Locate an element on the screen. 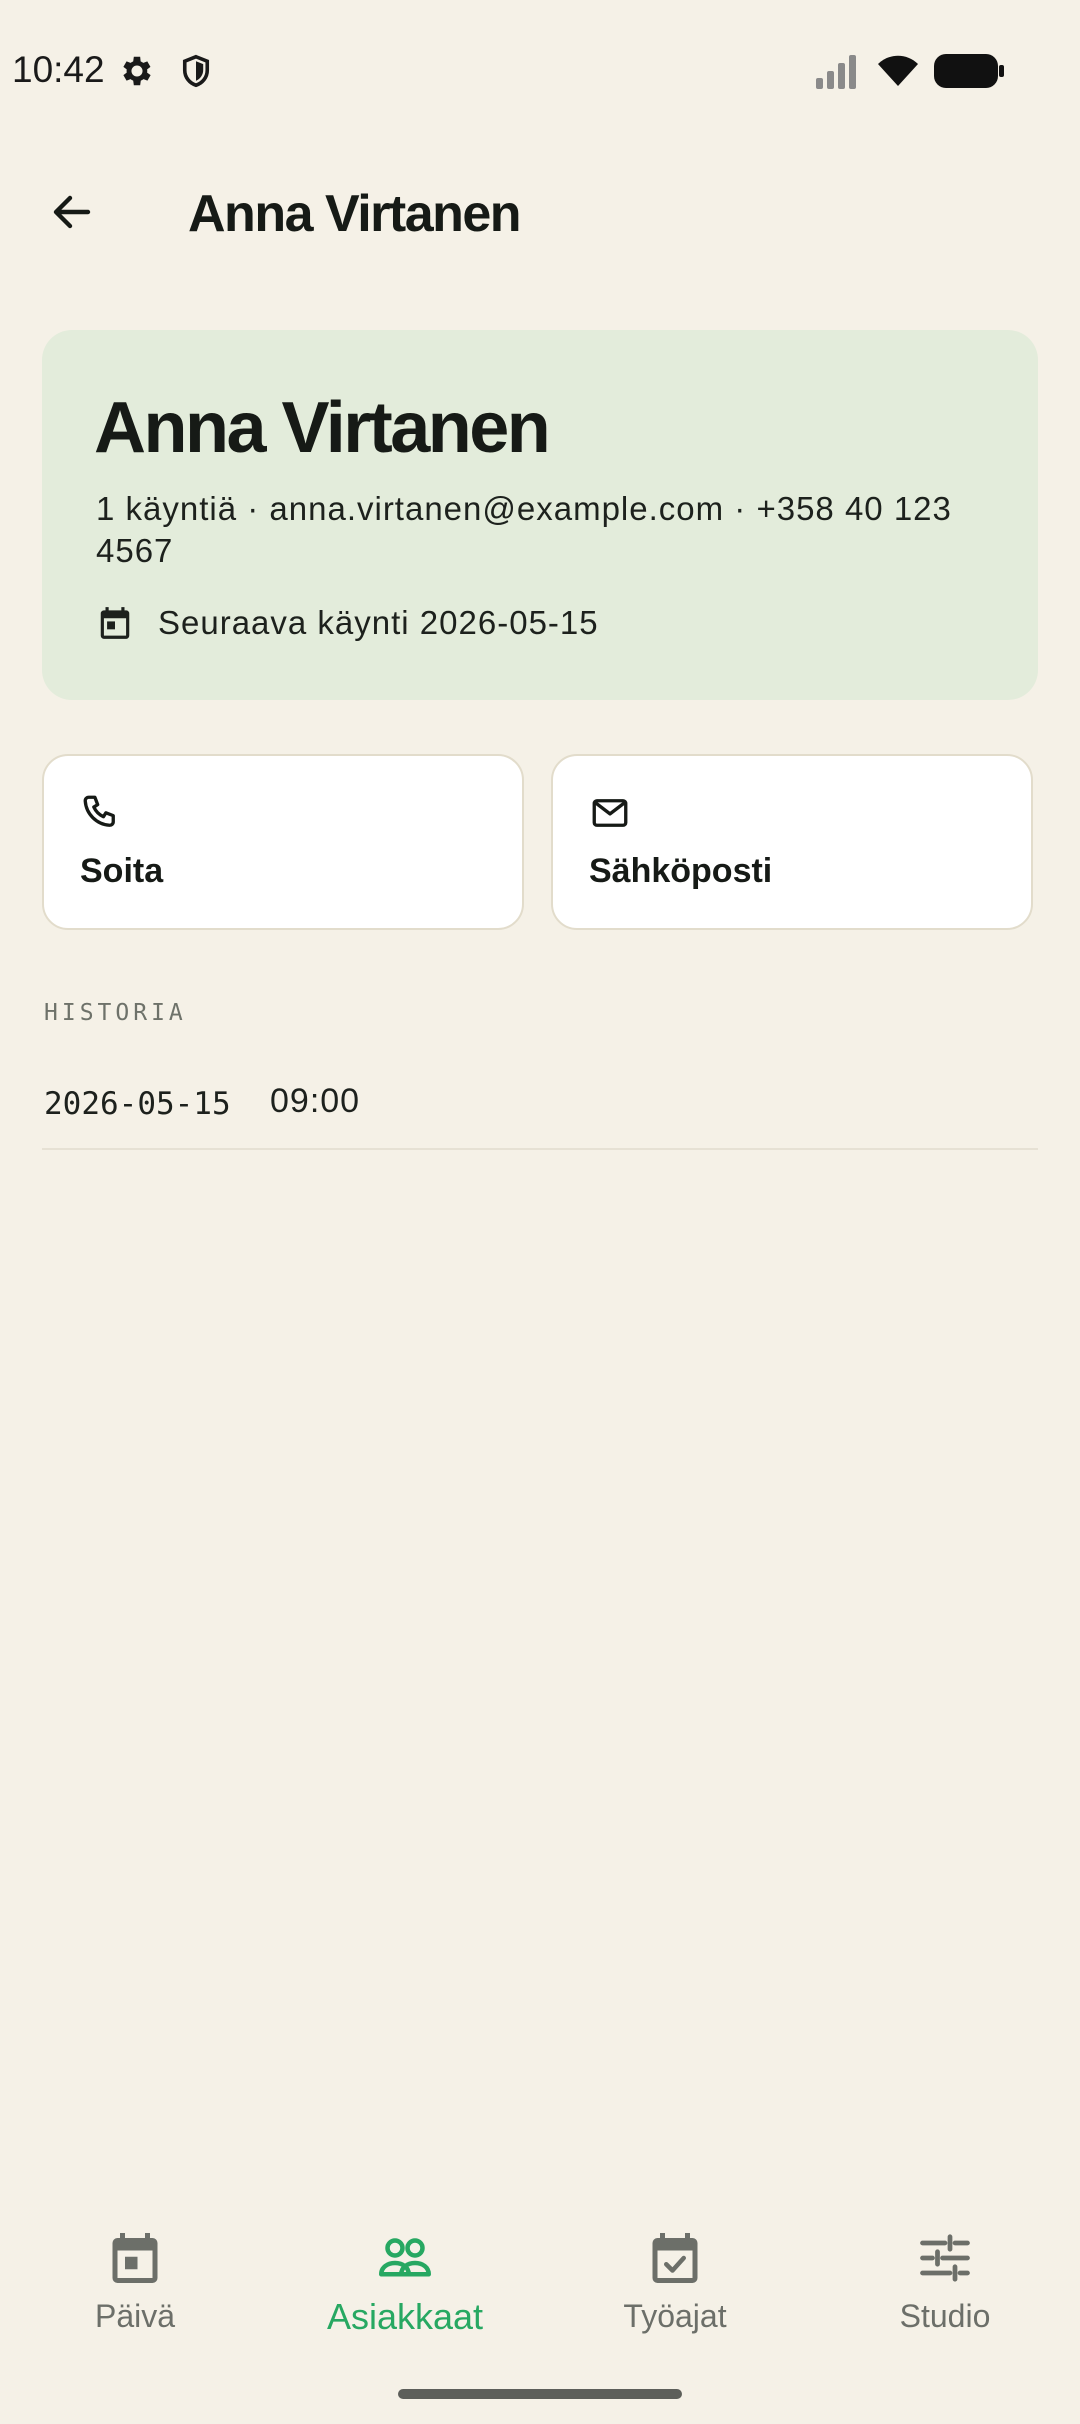 The width and height of the screenshot is (1080, 2424). history-row: 2026-05-15 09:00 is located at coordinates (540, 1104).